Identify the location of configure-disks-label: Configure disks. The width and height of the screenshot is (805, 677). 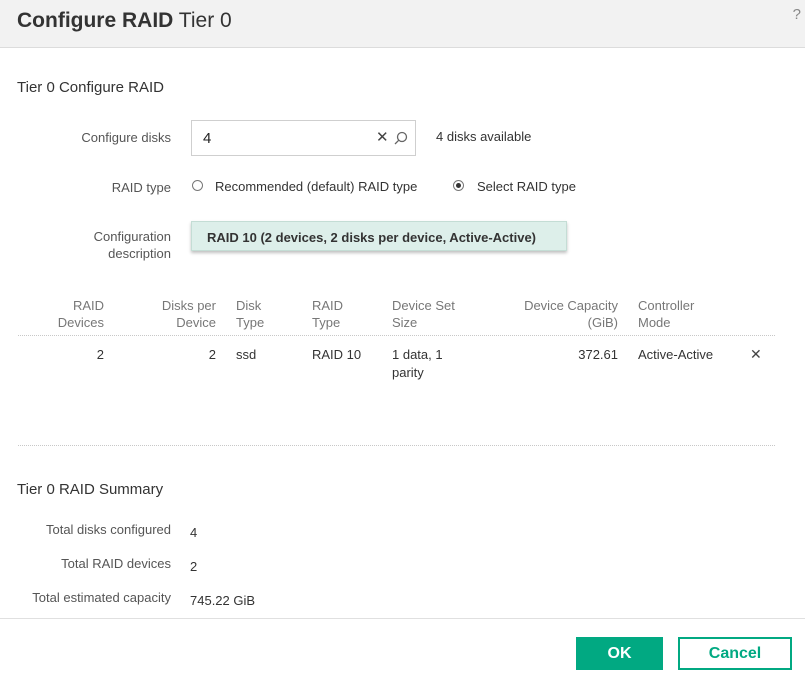
(126, 137).